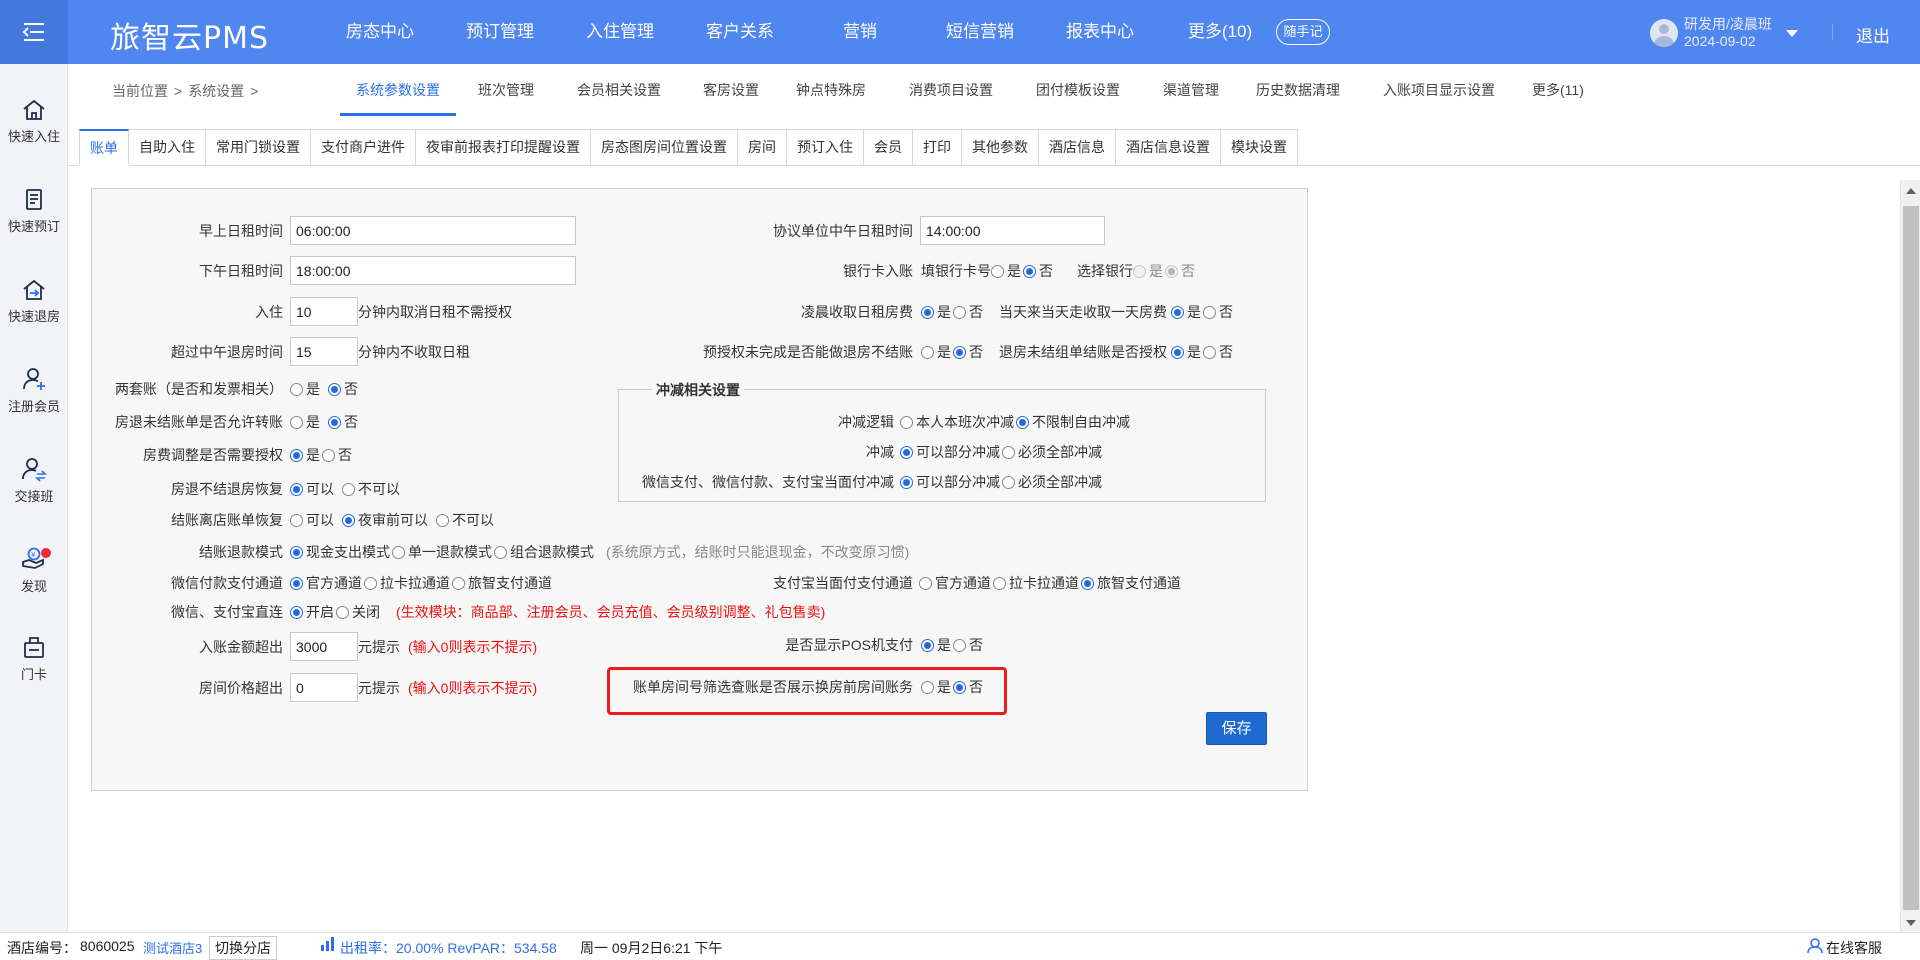 This screenshot has height=960, width=1920. I want to click on tab-hotel-info: 酒店信息, so click(1077, 147).